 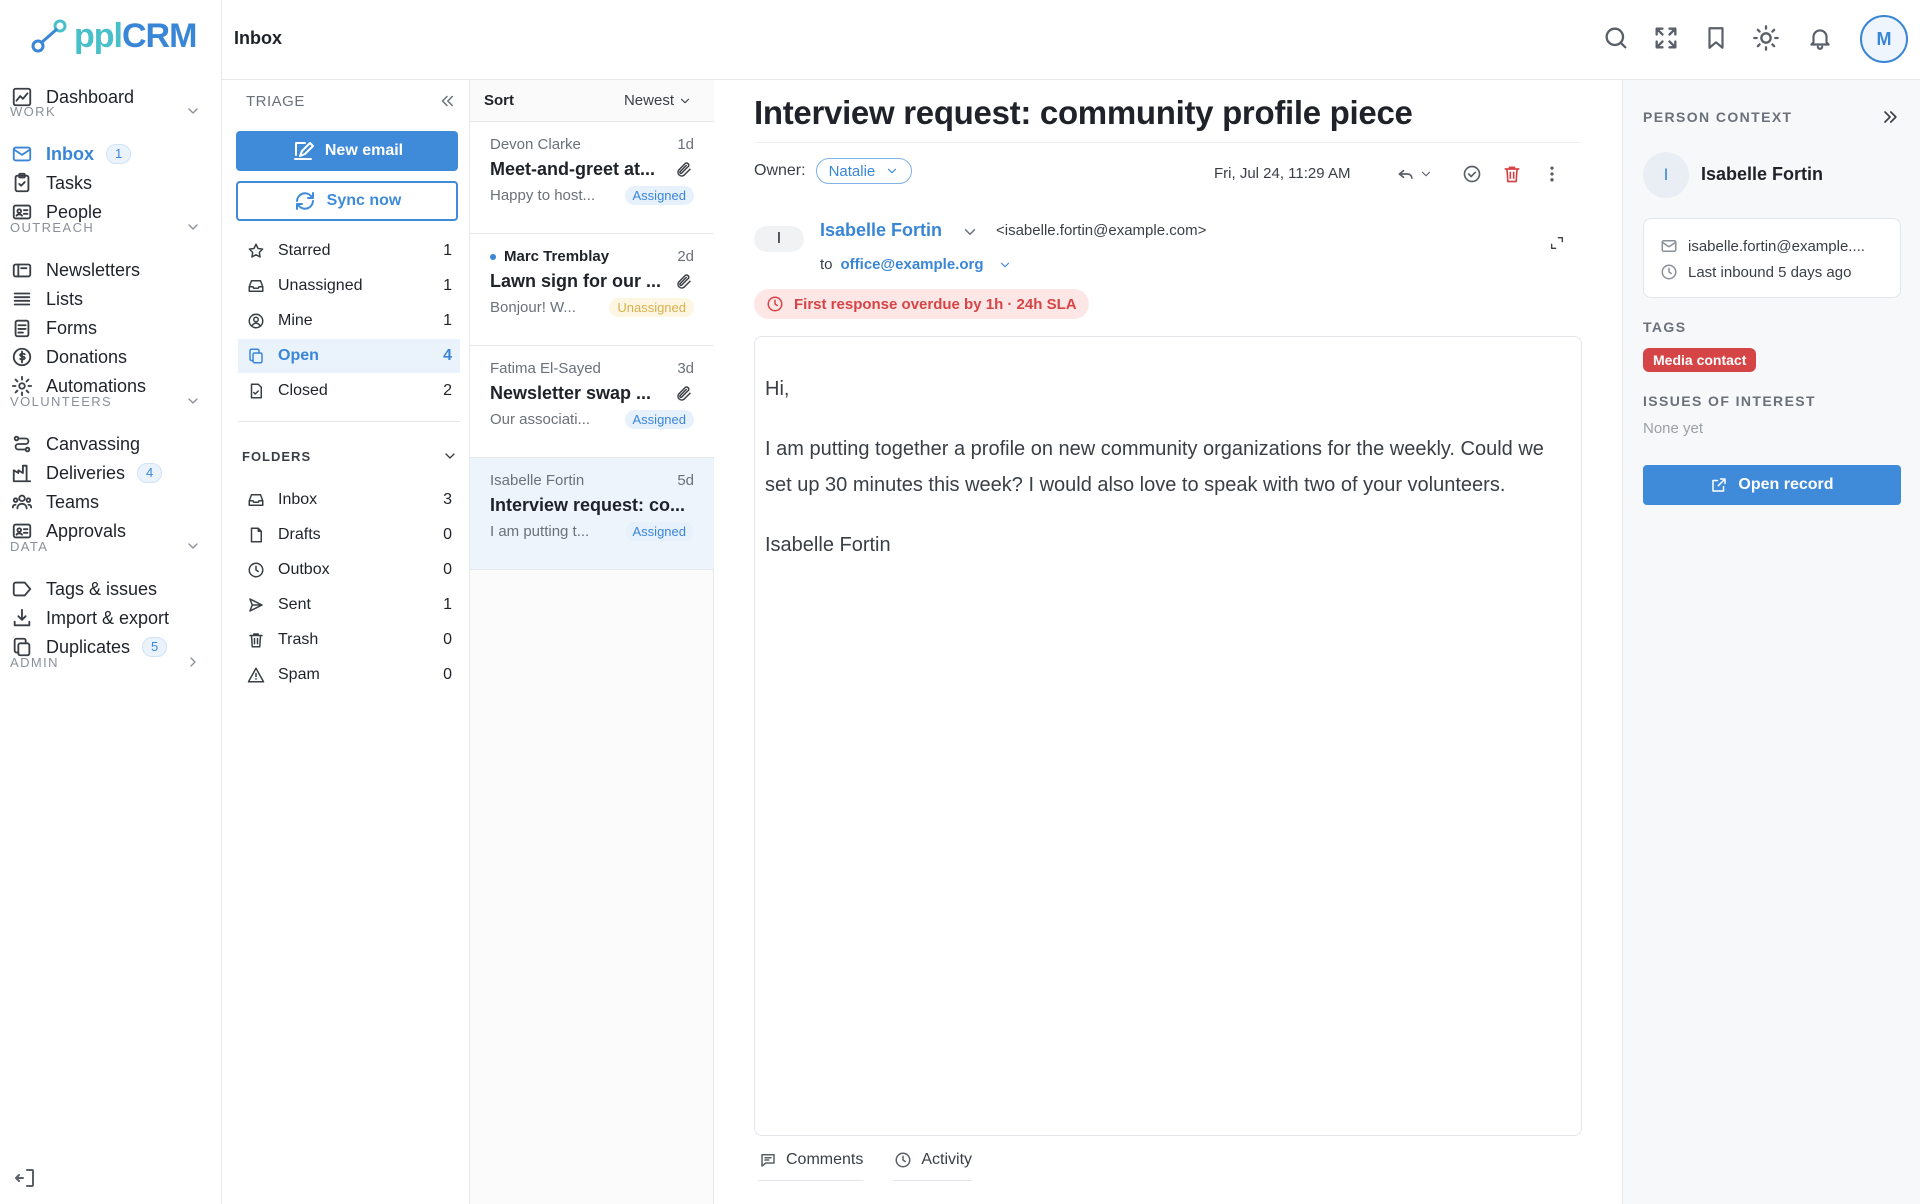 I want to click on sort-label: Sort, so click(x=499, y=100).